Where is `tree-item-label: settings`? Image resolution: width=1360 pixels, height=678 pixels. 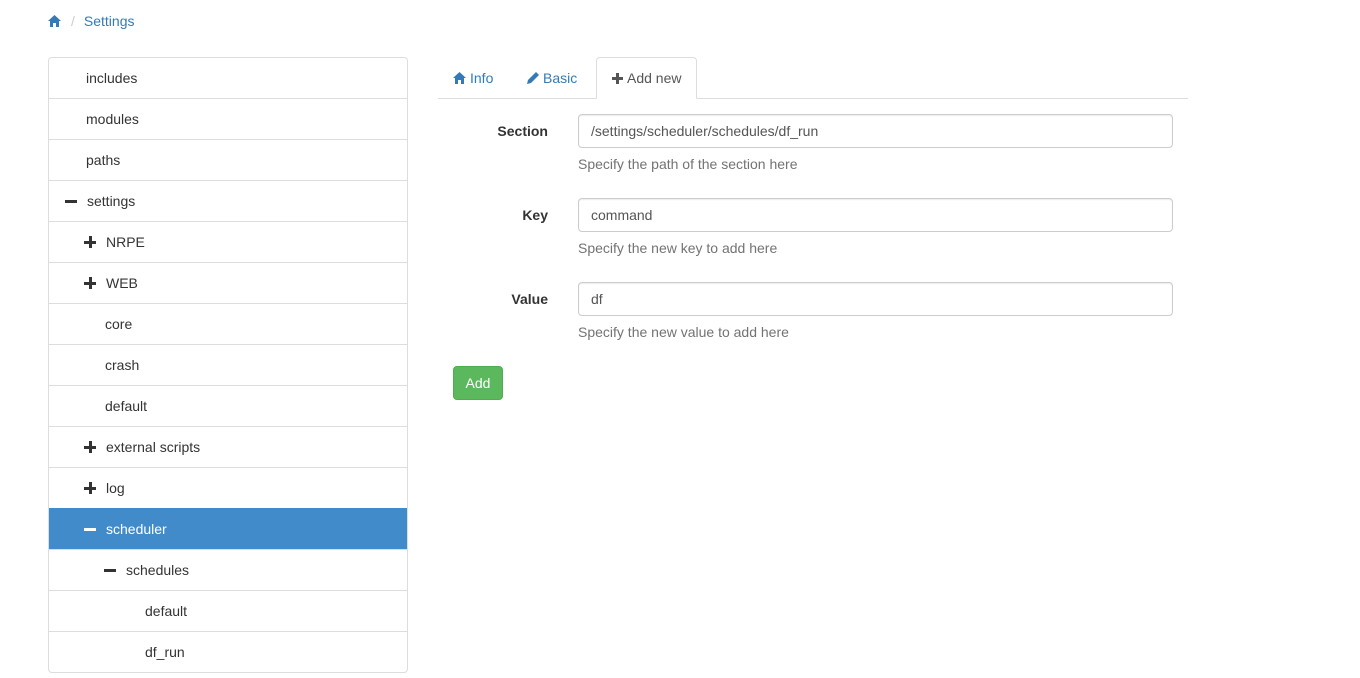 tree-item-label: settings is located at coordinates (111, 201).